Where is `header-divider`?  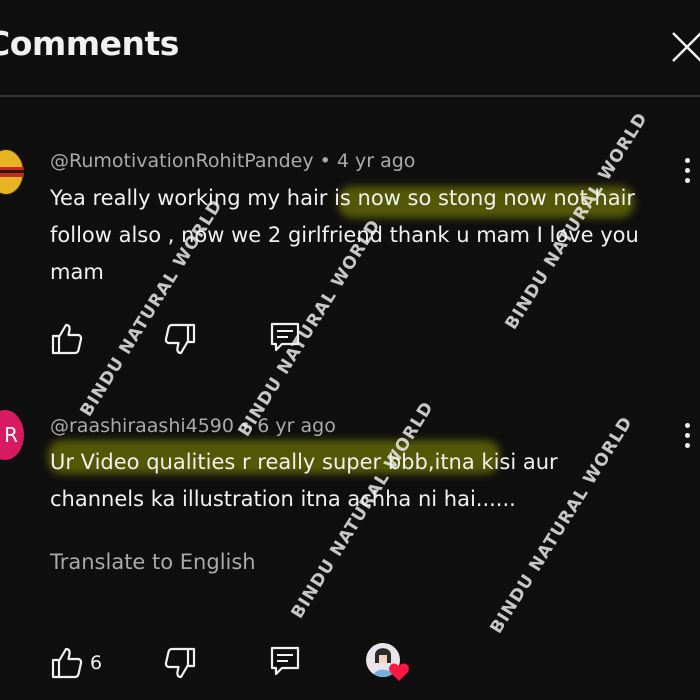 header-divider is located at coordinates (350, 96).